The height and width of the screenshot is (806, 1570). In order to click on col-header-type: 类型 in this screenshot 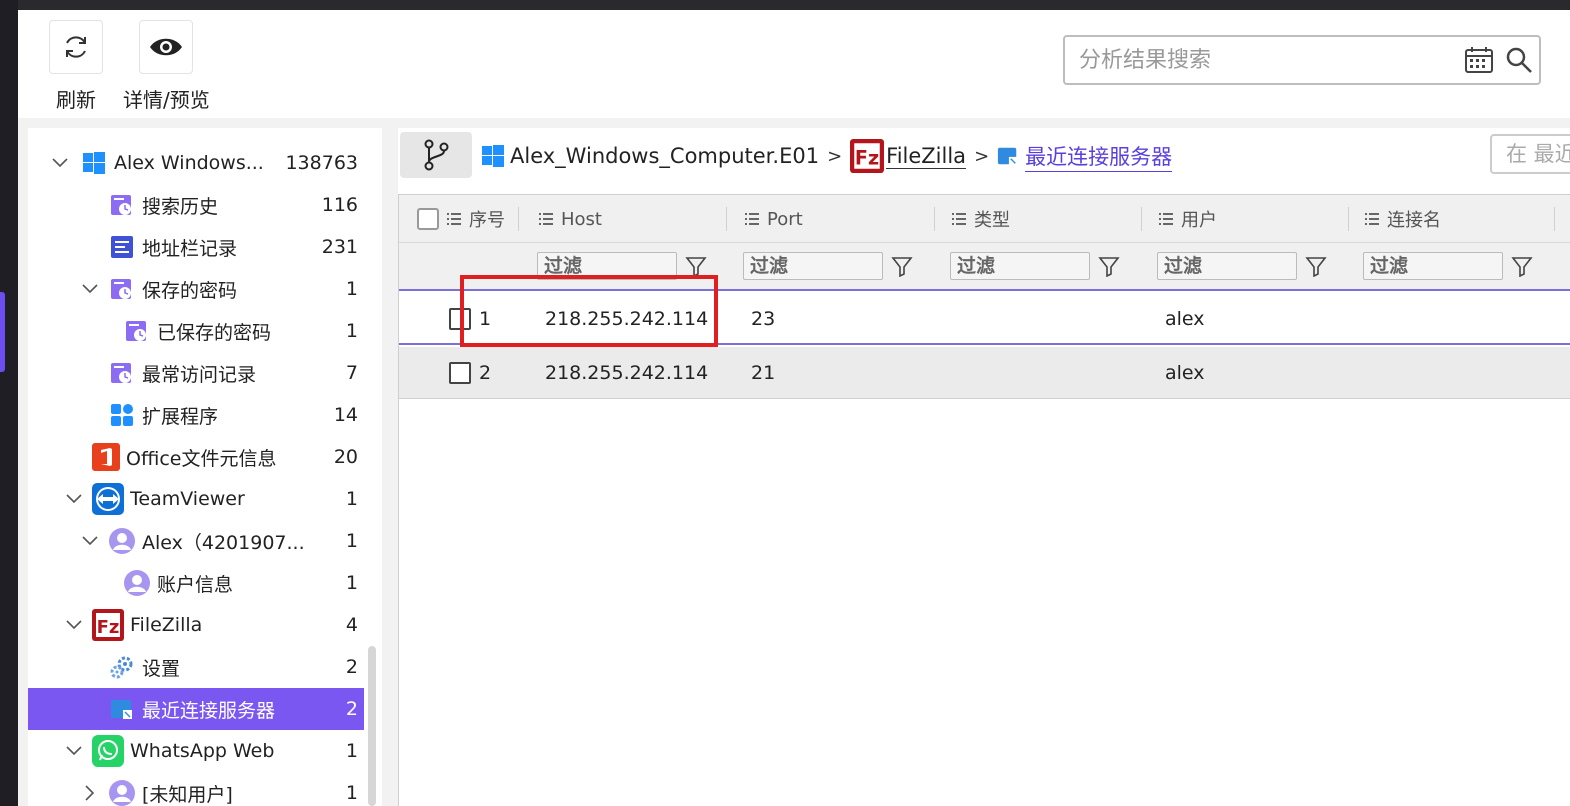, I will do `click(1047, 219)`.